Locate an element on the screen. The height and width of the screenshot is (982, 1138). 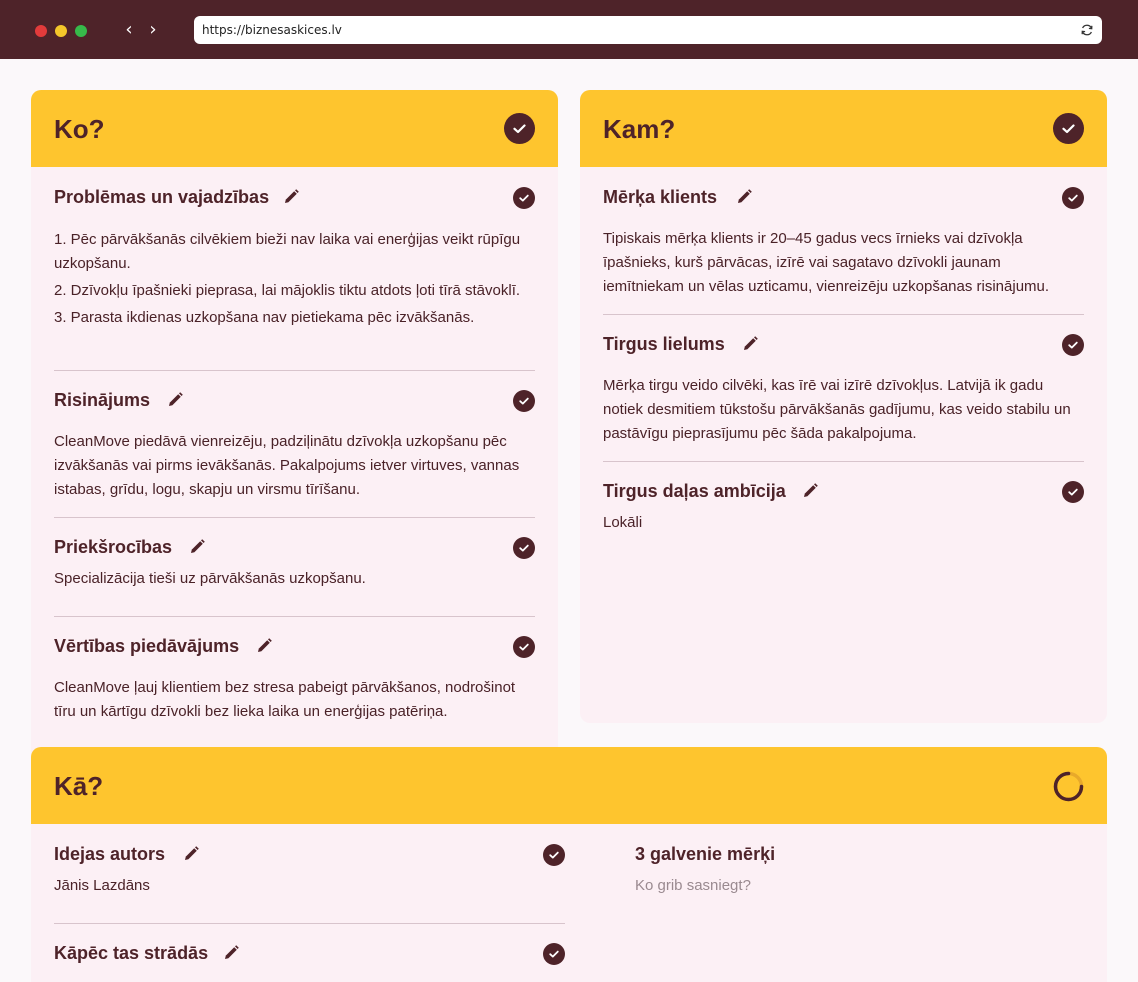
window-minimize-dot is located at coordinates (61, 31).